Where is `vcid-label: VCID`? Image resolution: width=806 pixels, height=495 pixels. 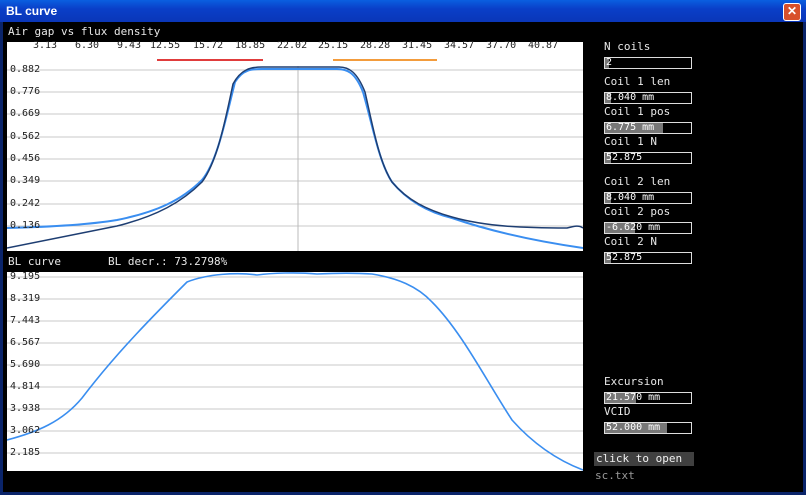 vcid-label: VCID is located at coordinates (617, 411).